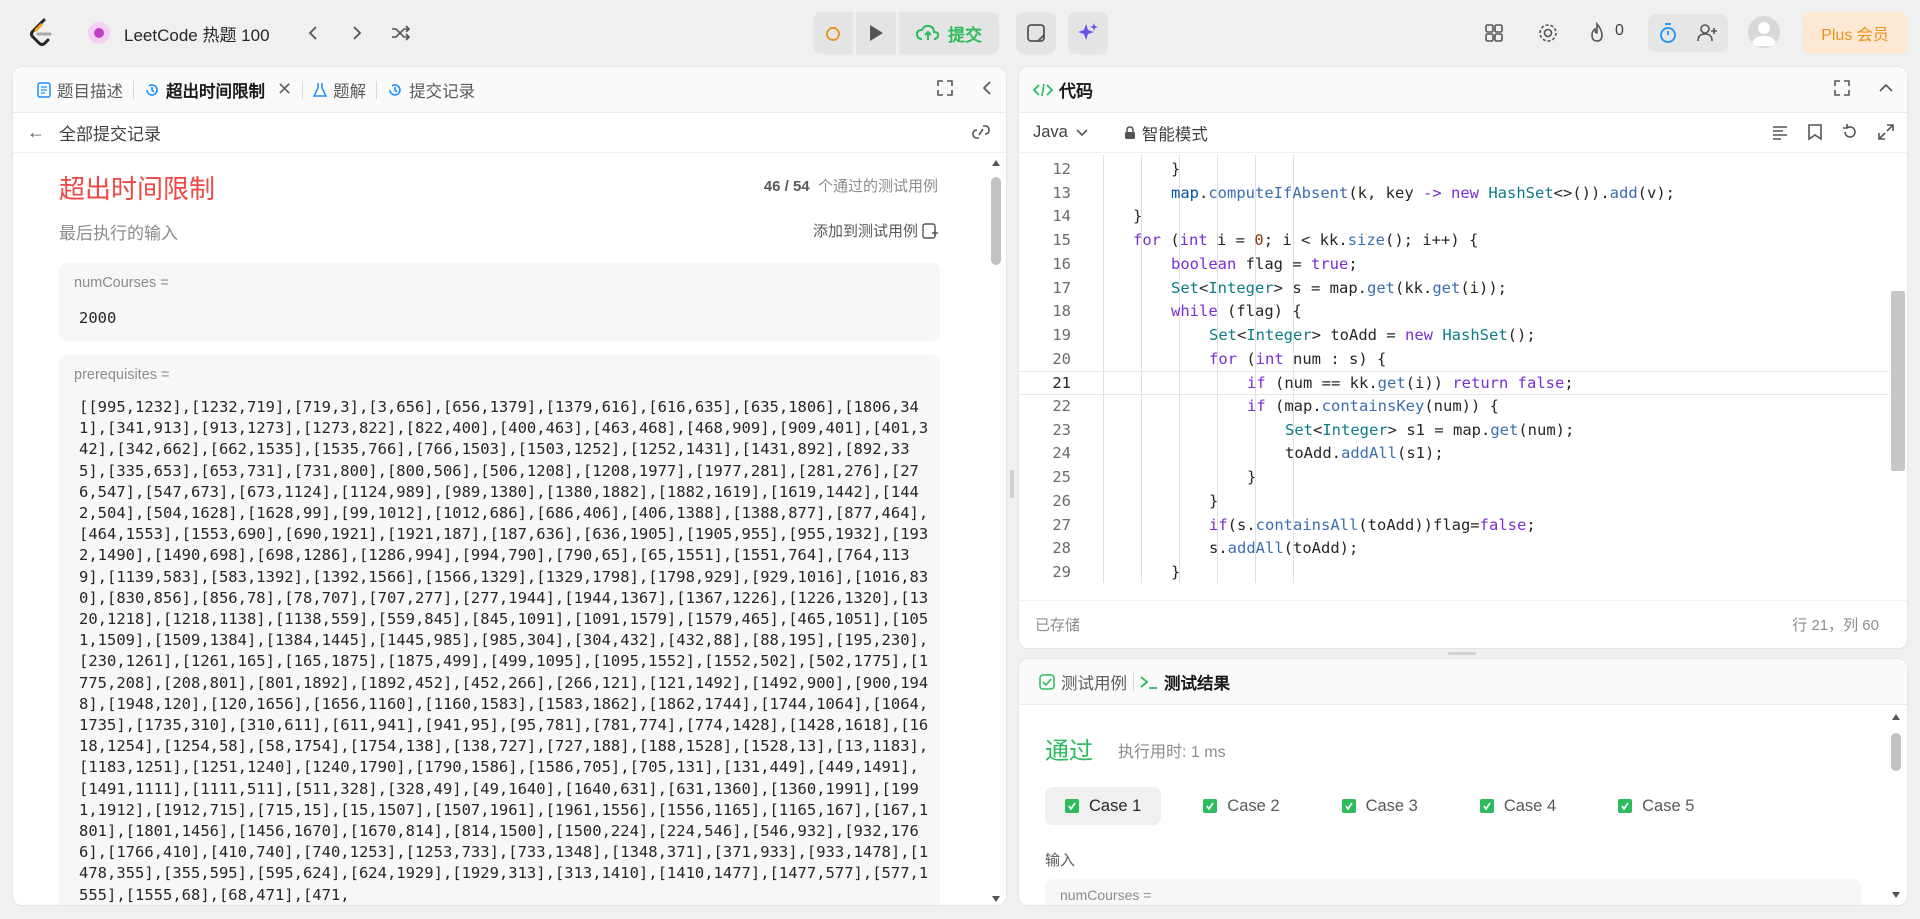  Describe the element at coordinates (1083, 682) in the screenshot. I see `tab-testcases: 测试用例` at that location.